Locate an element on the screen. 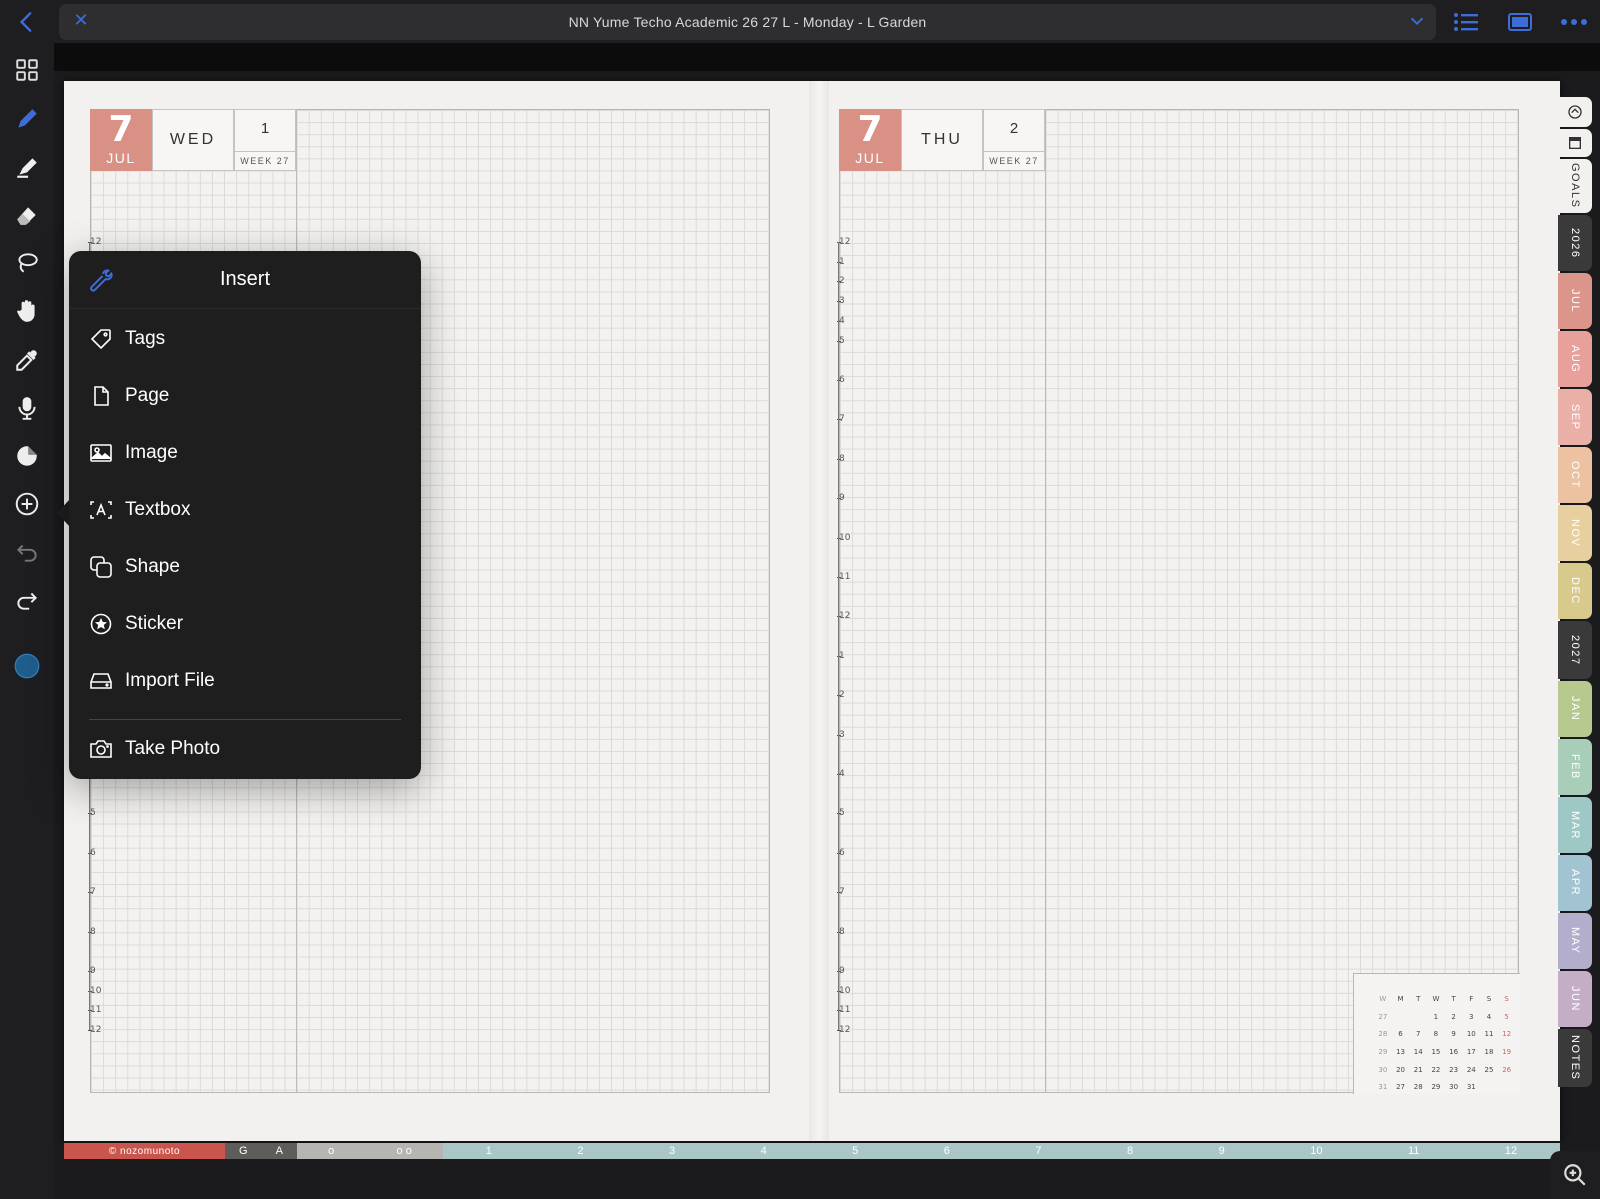  mini-calendar-day: 24 is located at coordinates (1471, 1070).